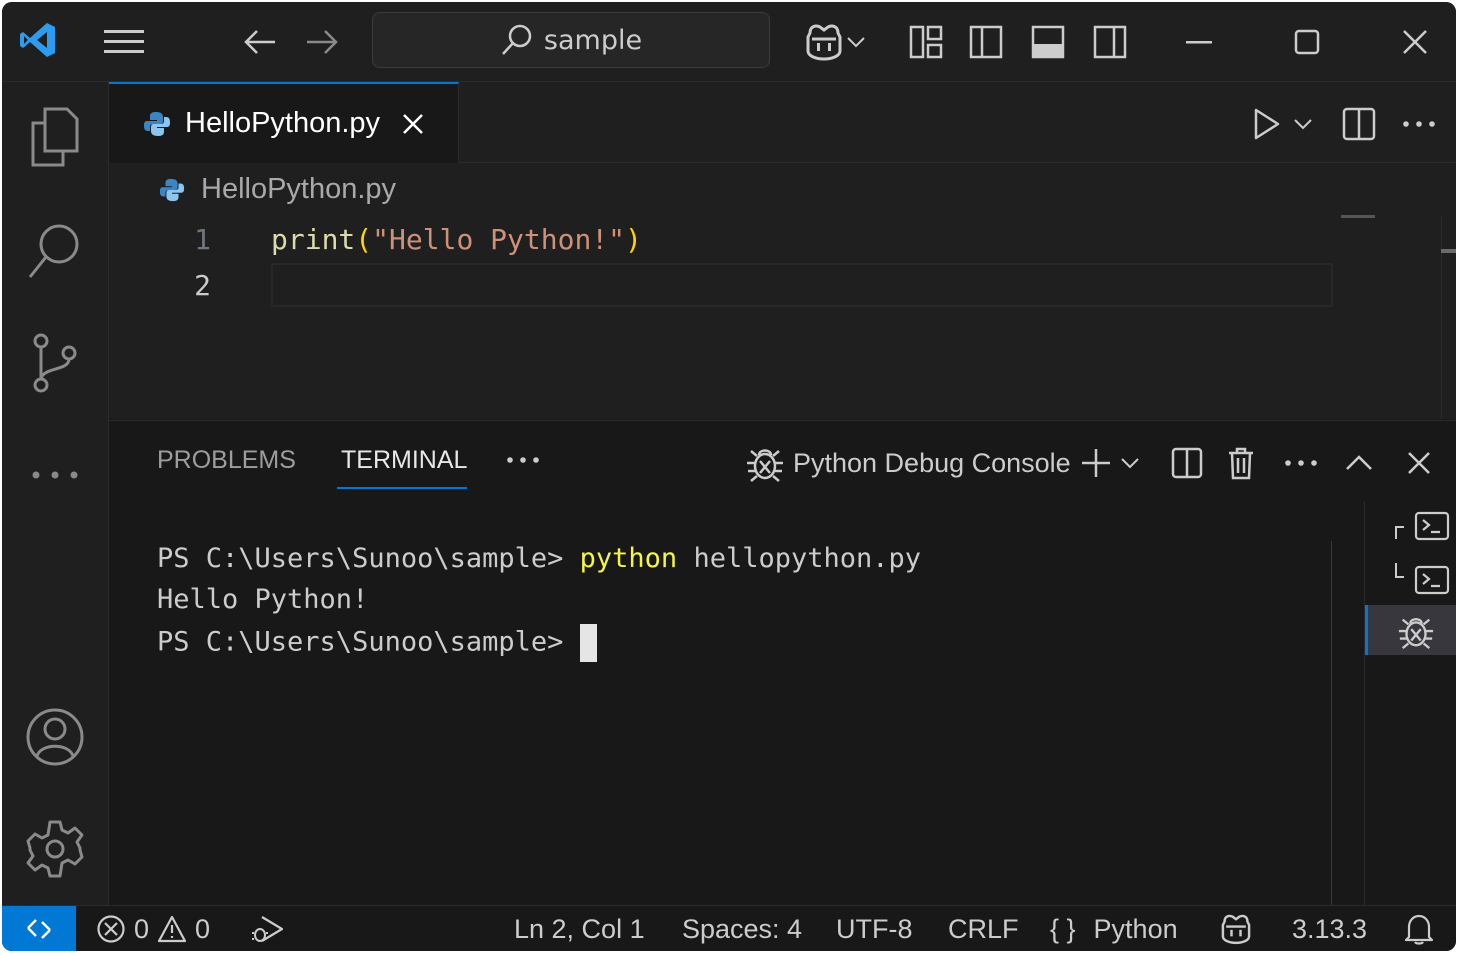 The image size is (1458, 953). I want to click on accounts-icon, so click(55, 737).